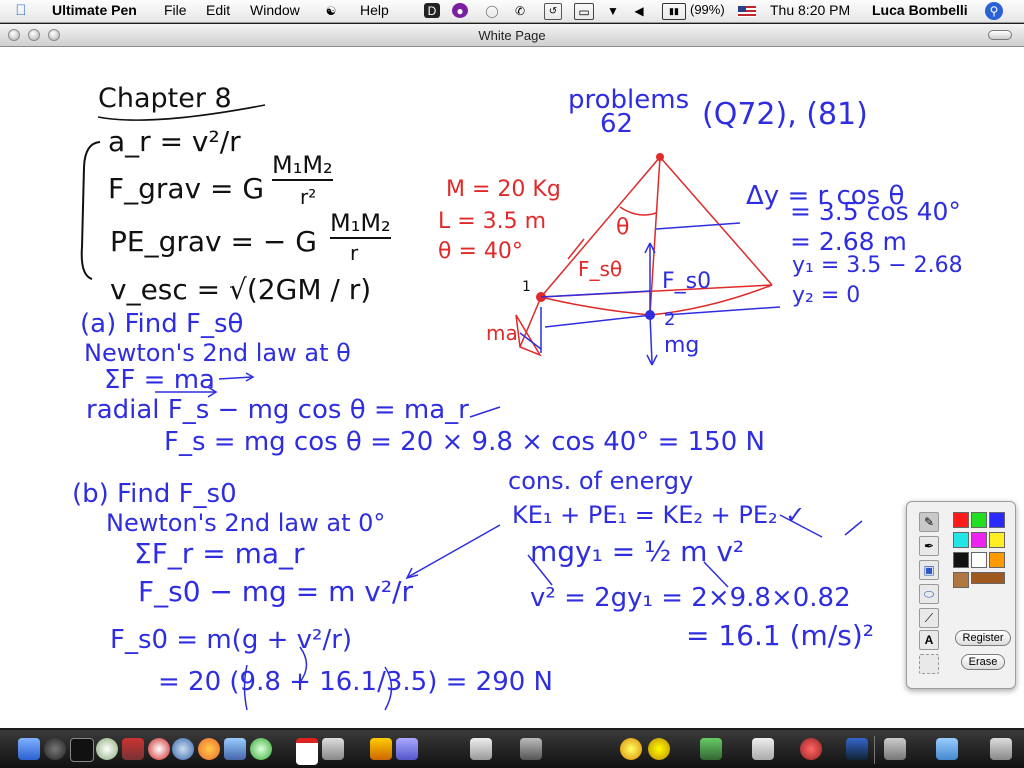 Image resolution: width=1024 pixels, height=768 pixels. What do you see at coordinates (492, 221) in the screenshot?
I see `given-length: L = 3.5 m` at bounding box center [492, 221].